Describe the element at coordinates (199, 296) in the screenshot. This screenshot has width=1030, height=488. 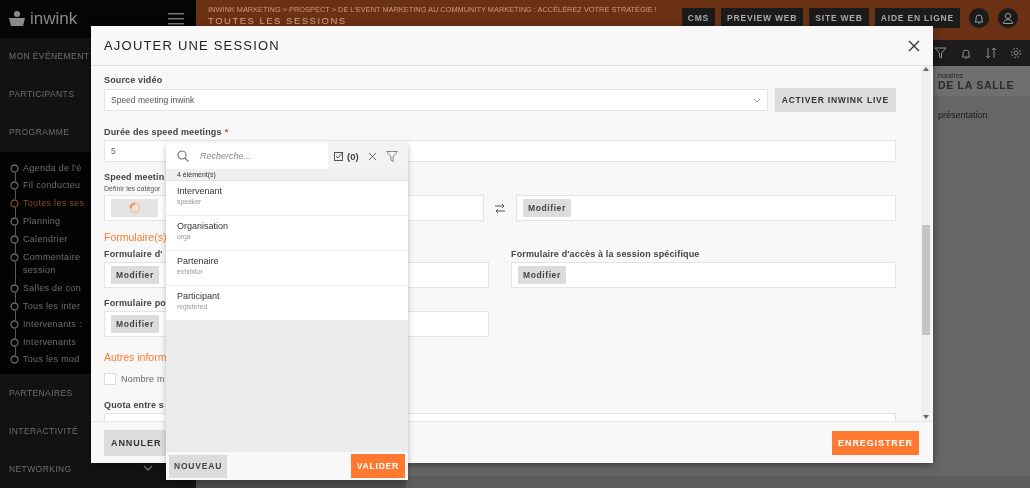
I see `item-name: Participant` at that location.